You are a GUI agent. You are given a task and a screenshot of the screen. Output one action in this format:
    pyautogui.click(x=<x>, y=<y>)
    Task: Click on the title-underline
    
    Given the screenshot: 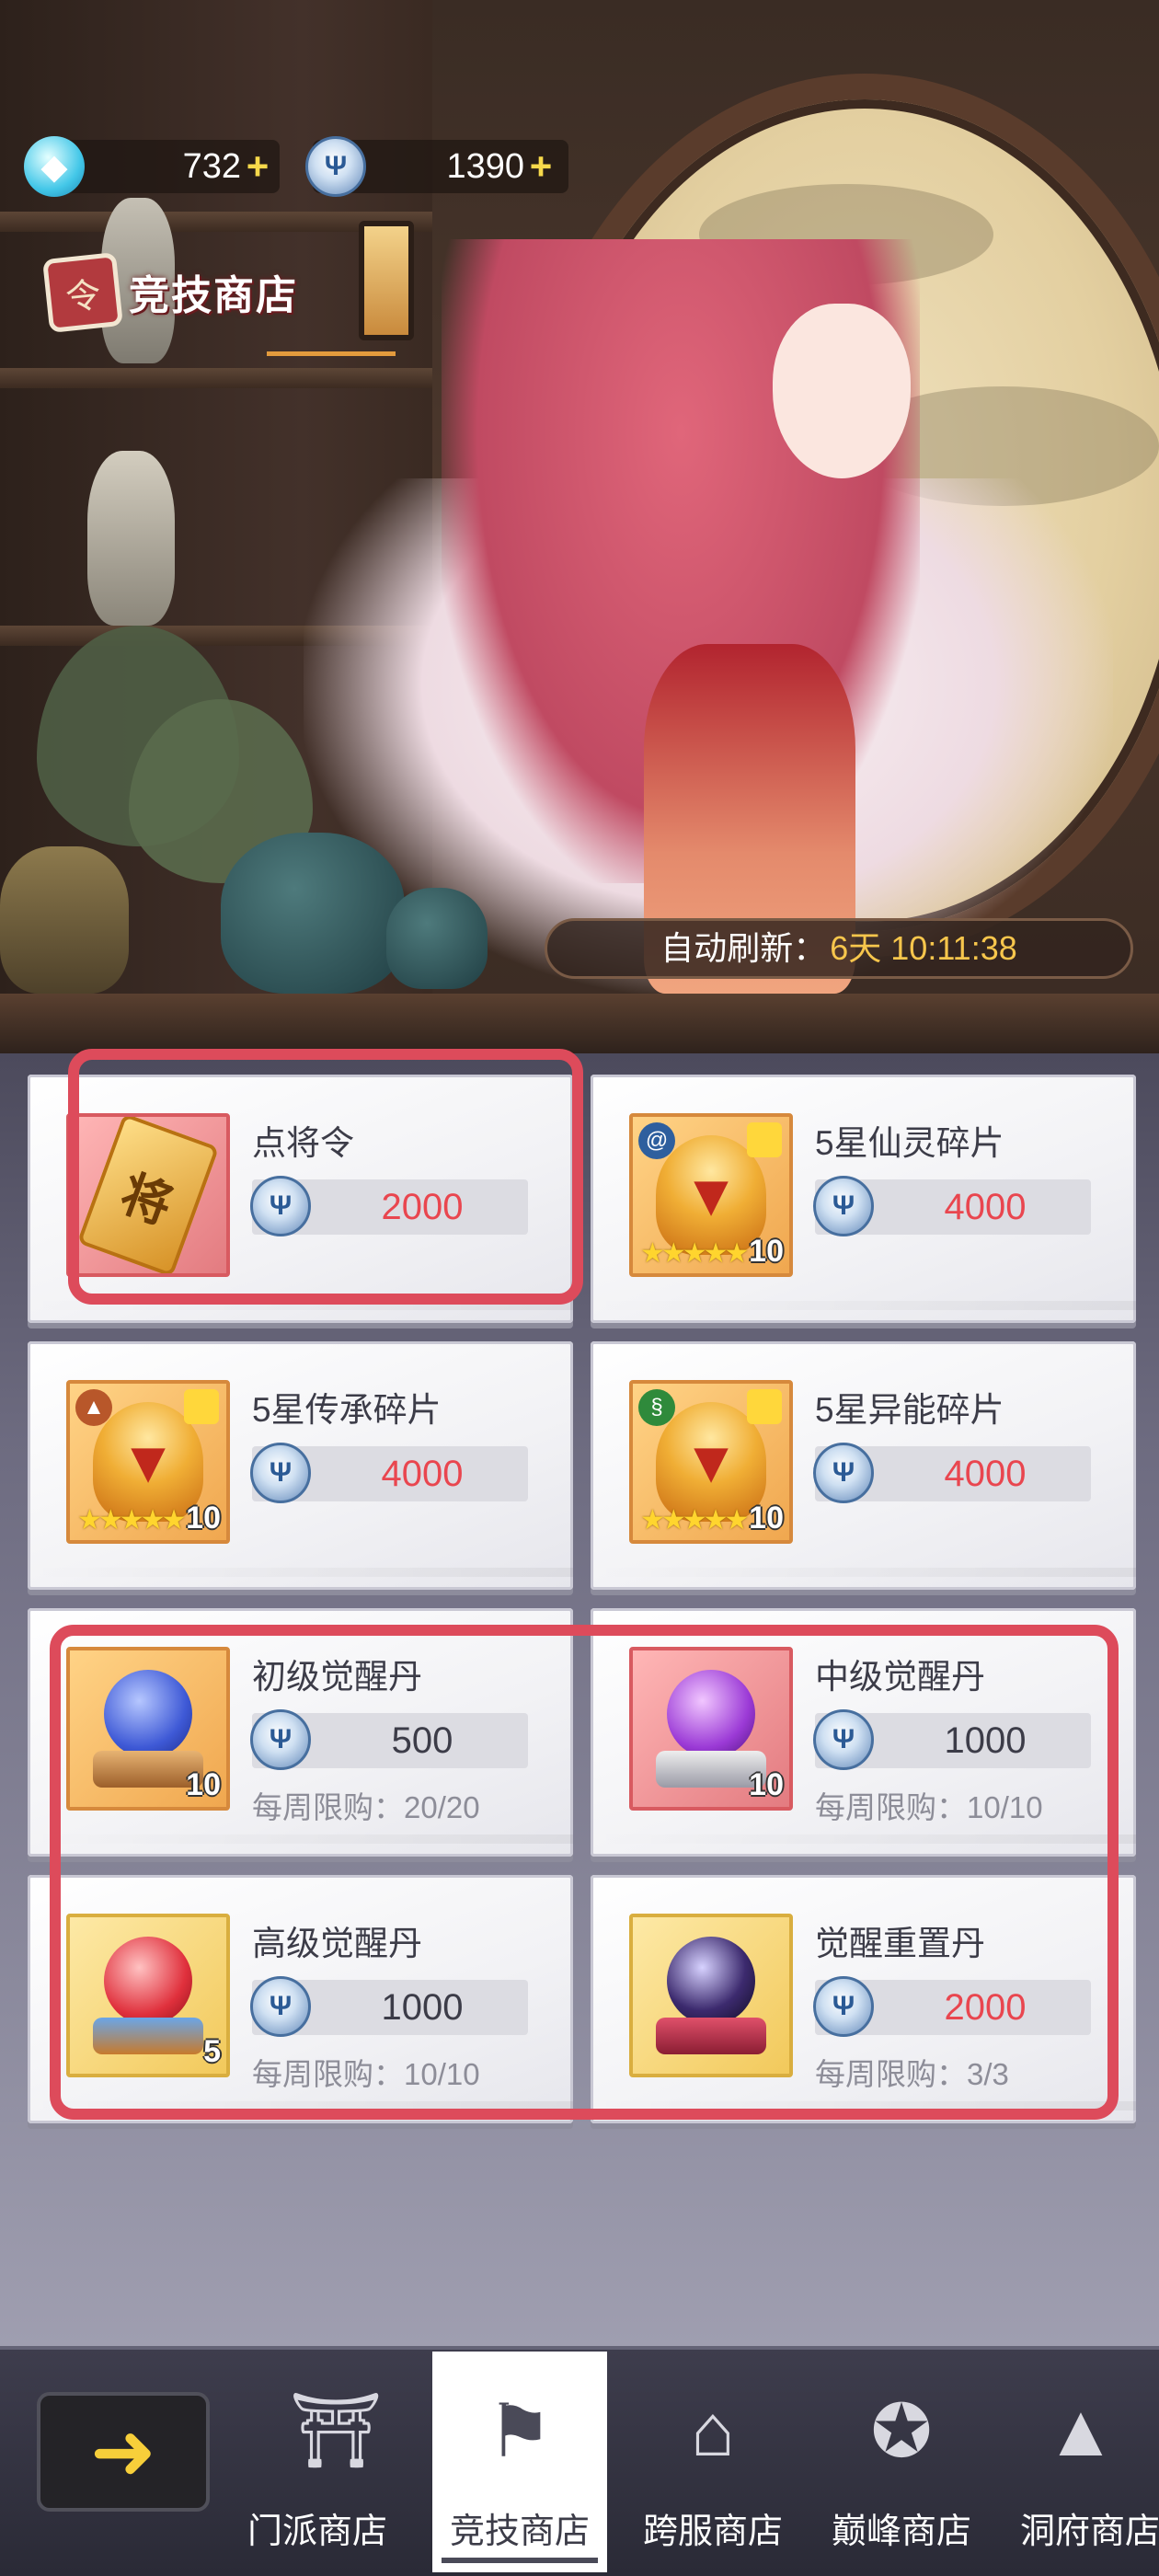 What is the action you would take?
    pyautogui.click(x=331, y=353)
    